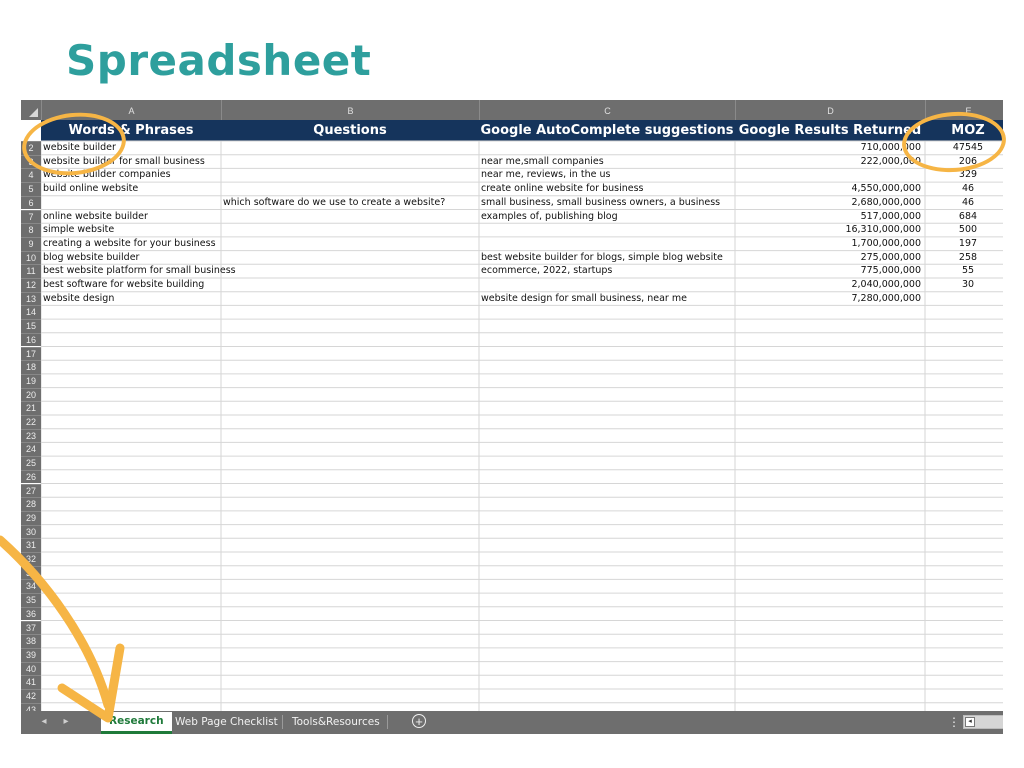 Image resolution: width=1024 pixels, height=768 pixels. Describe the element at coordinates (31, 380) in the screenshot. I see `row-number: 19` at that location.